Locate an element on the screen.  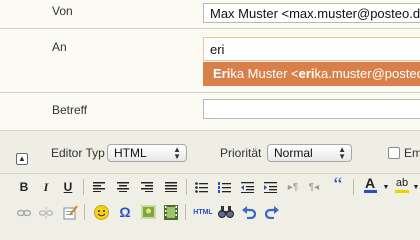
priority-label: Priorität is located at coordinates (241, 153).